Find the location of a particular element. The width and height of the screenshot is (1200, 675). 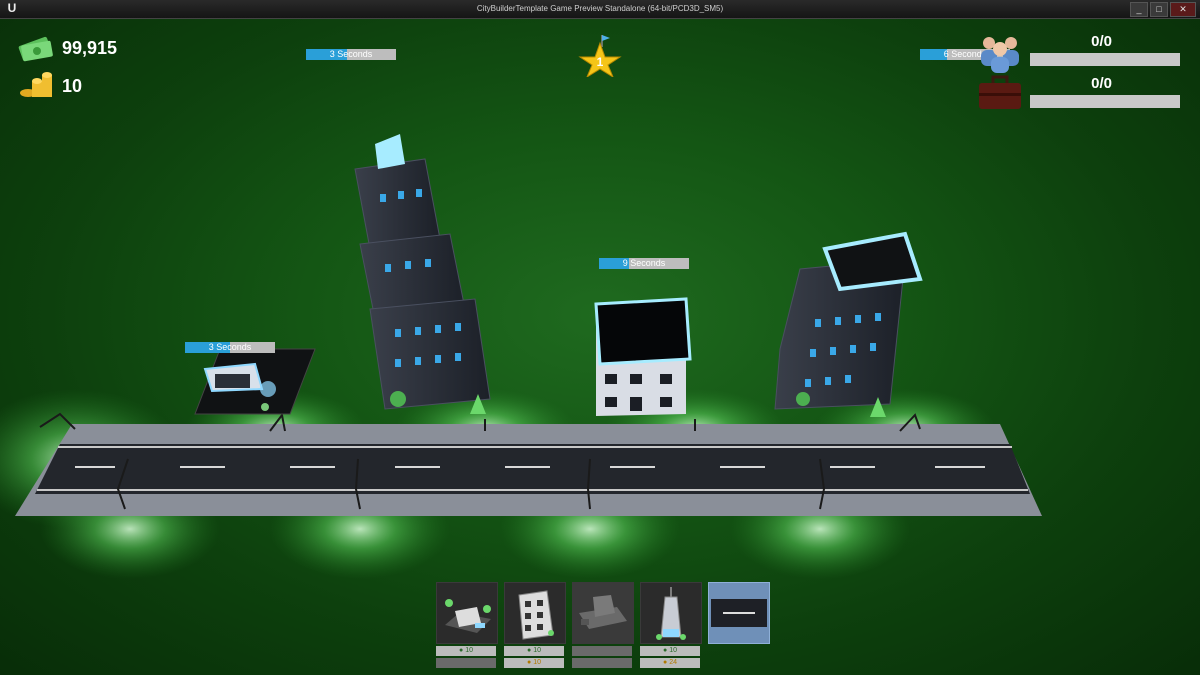

build-item-skyscraper: ● 10 ● 24 is located at coordinates (671, 625).